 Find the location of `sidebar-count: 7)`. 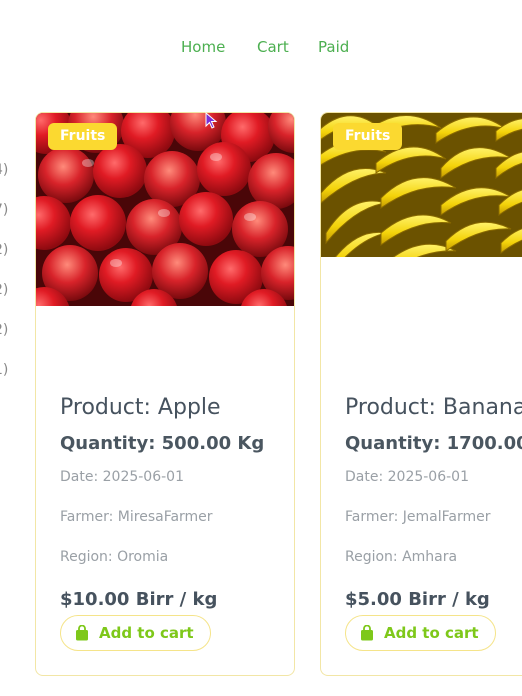

sidebar-count: 7) is located at coordinates (7, 220).